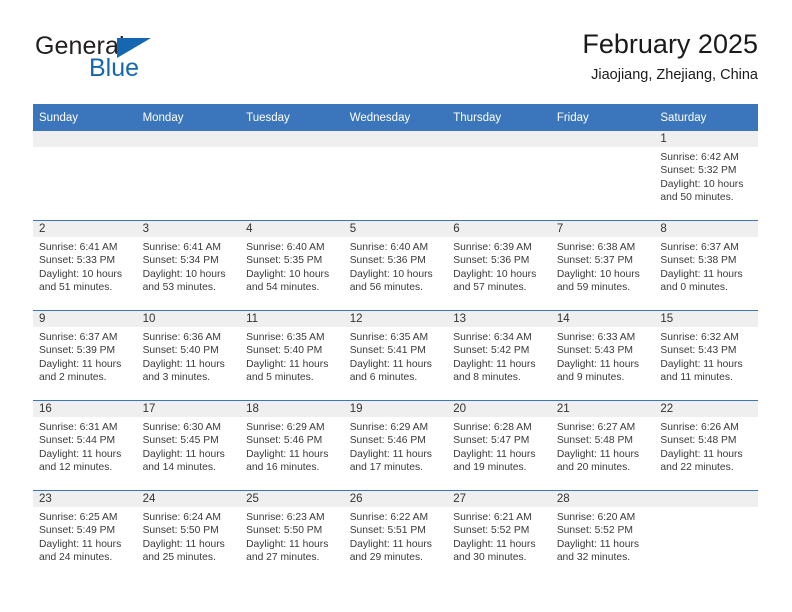 The height and width of the screenshot is (612, 792). Describe the element at coordinates (492, 517) in the screenshot. I see `sunrise-text: Sunrise: 6:21 AM` at that location.